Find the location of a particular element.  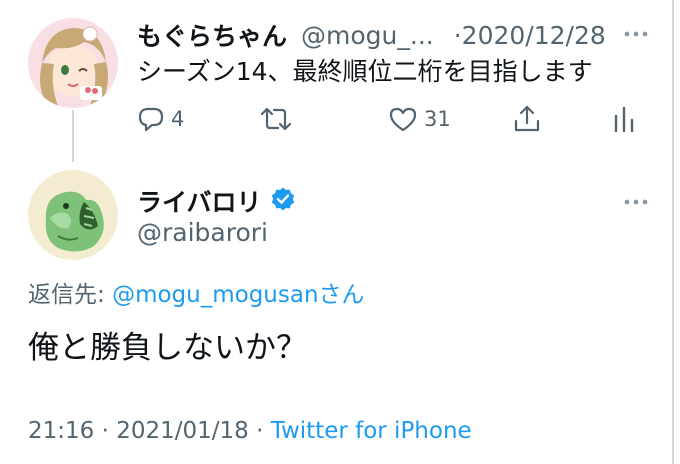

like-button: 31 is located at coordinates (419, 119).